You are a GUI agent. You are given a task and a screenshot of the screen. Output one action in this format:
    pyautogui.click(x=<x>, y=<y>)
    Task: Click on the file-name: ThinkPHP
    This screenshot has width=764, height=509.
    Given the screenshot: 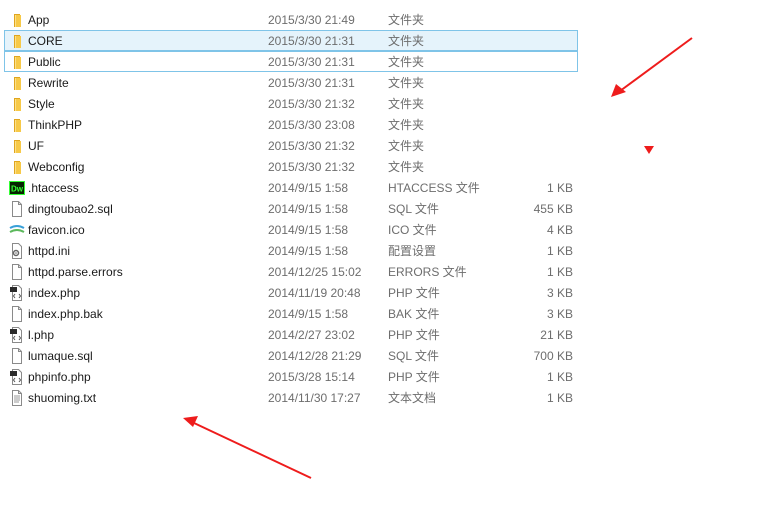 What is the action you would take?
    pyautogui.click(x=55, y=125)
    